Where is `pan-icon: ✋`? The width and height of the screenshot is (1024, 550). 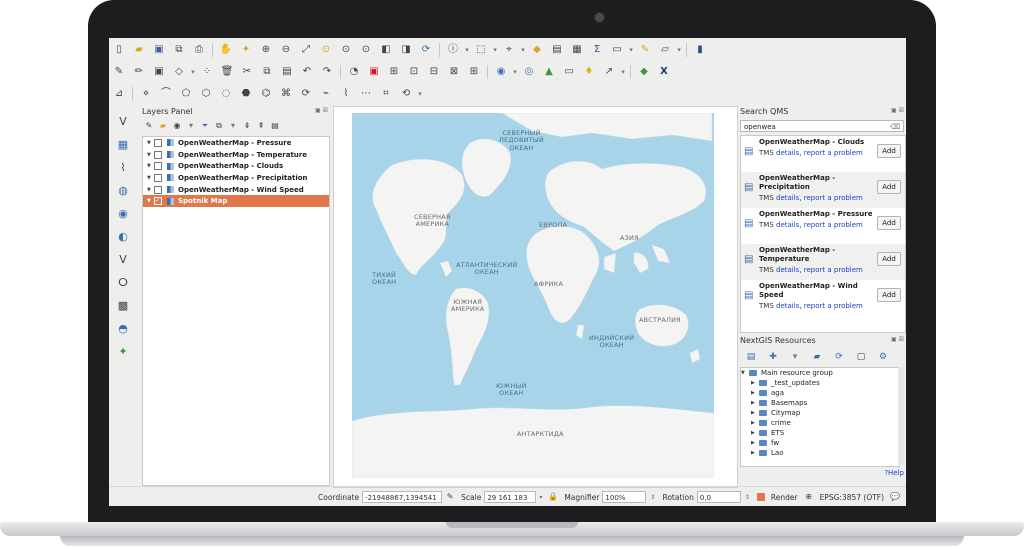 pan-icon: ✋ is located at coordinates (226, 50).